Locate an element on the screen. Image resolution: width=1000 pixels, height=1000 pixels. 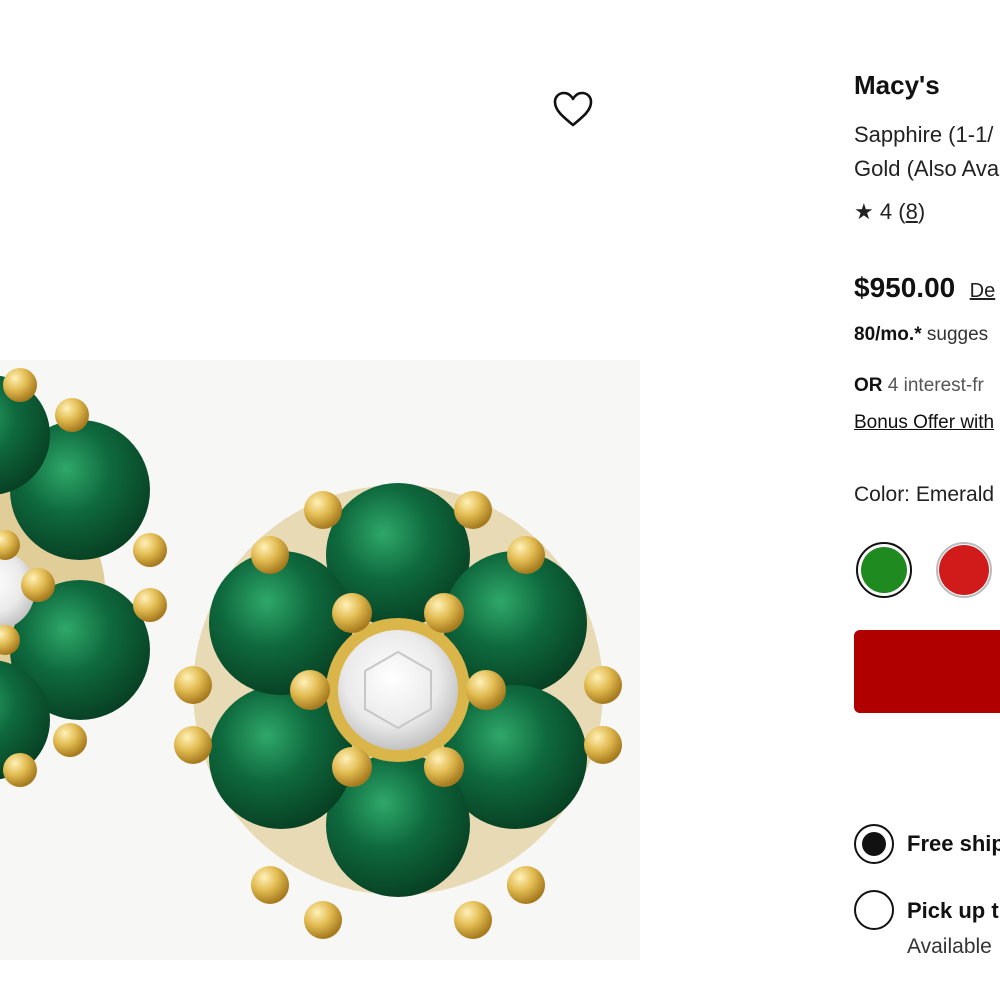
free-shipping-radio is located at coordinates (874, 844).